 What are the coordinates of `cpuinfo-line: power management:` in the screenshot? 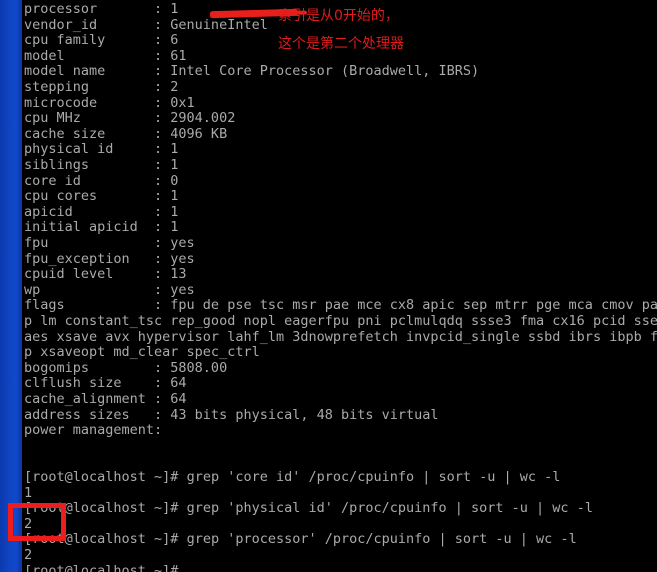 It's located at (93, 430).